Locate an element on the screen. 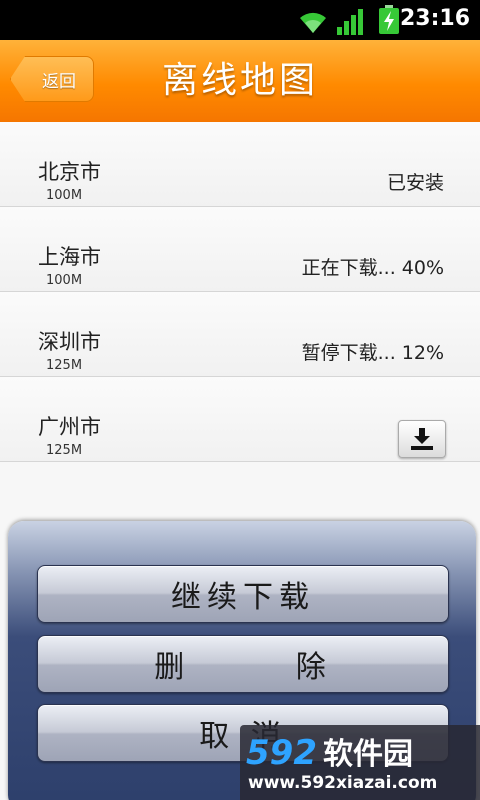 This screenshot has height=800, width=480. status-time: 23:16 is located at coordinates (434, 18).